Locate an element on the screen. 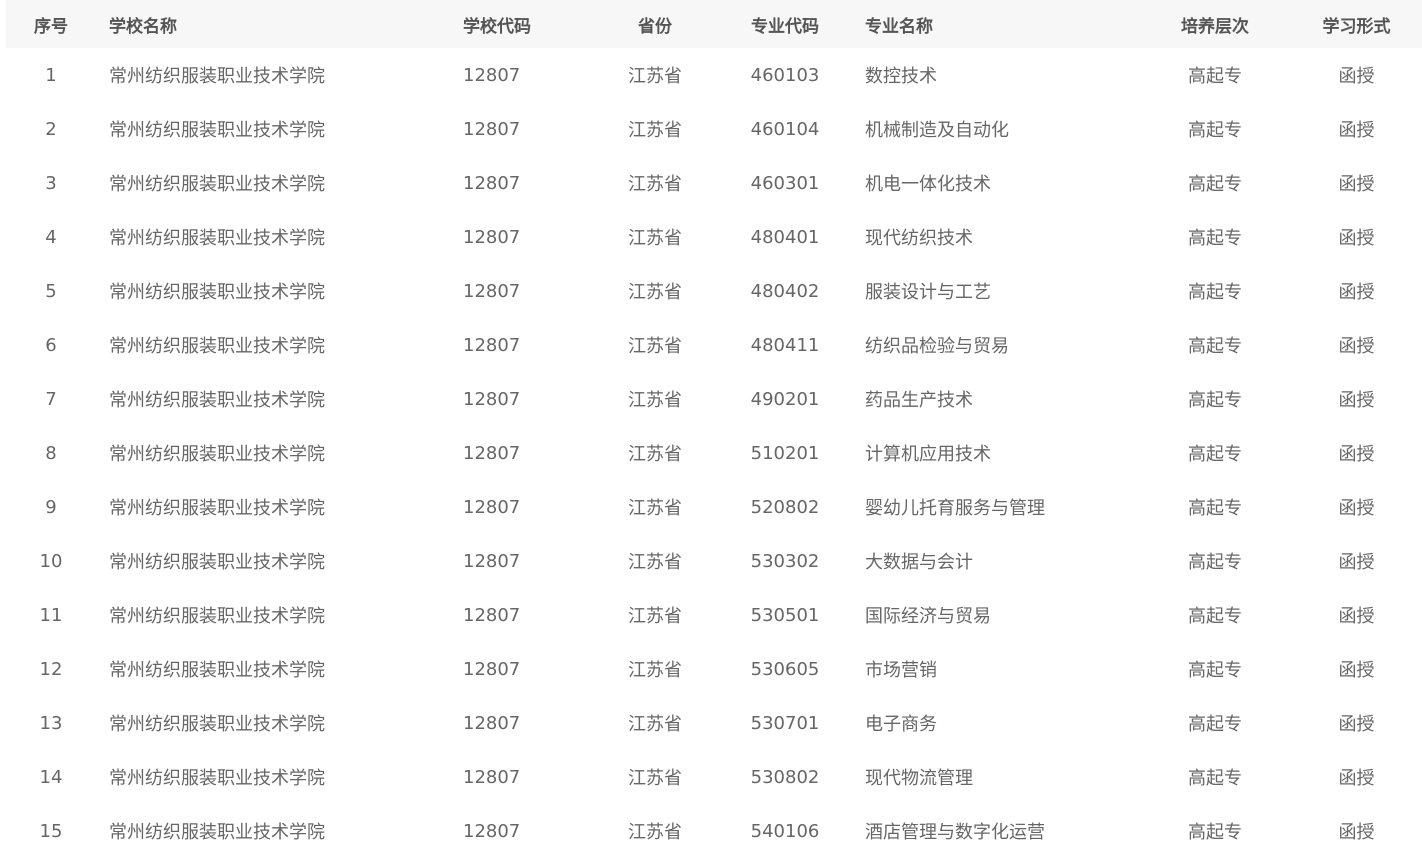  table-row: 2 常州纺织服装职业技术学院 12807 江苏省 460104 机械制造及自动化 高起专 函授 is located at coordinates (714, 129).